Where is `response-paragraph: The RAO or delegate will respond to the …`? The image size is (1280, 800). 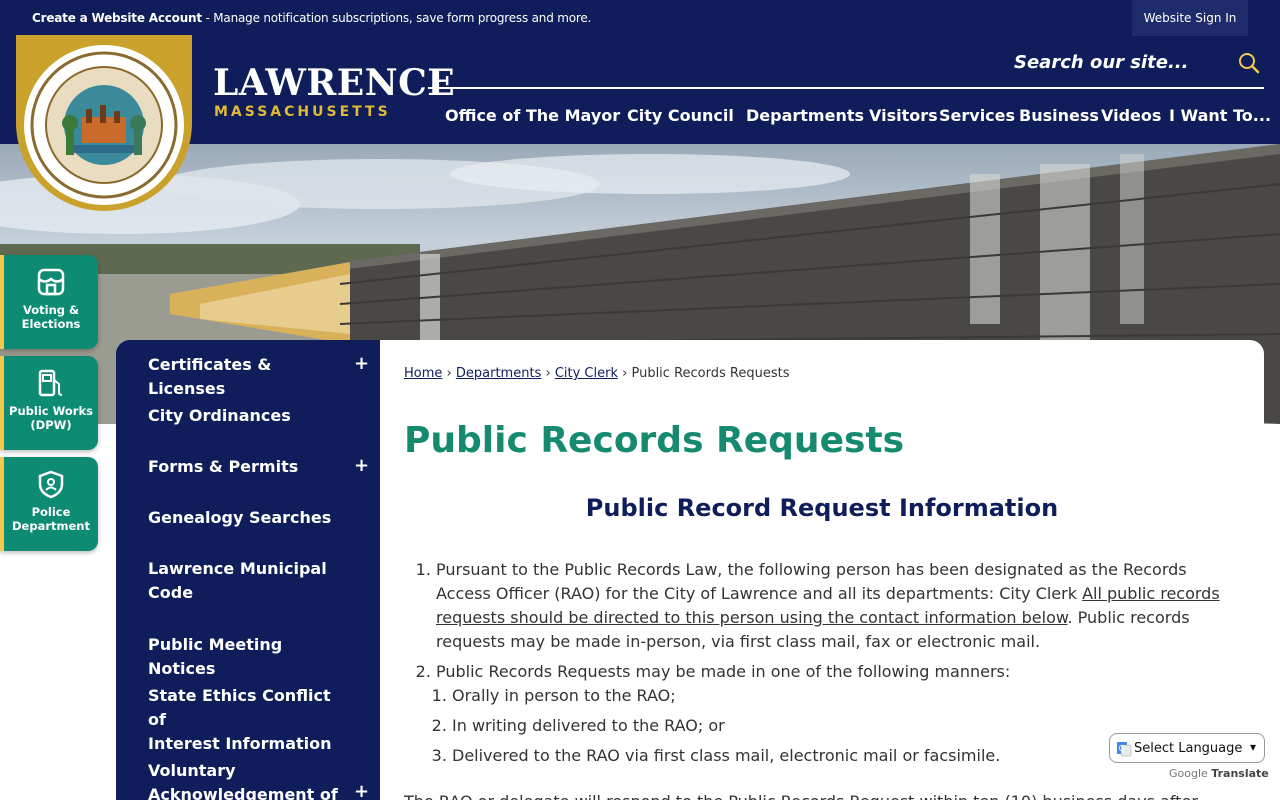 response-paragraph: The RAO or delegate will respond to the … is located at coordinates (801, 796).